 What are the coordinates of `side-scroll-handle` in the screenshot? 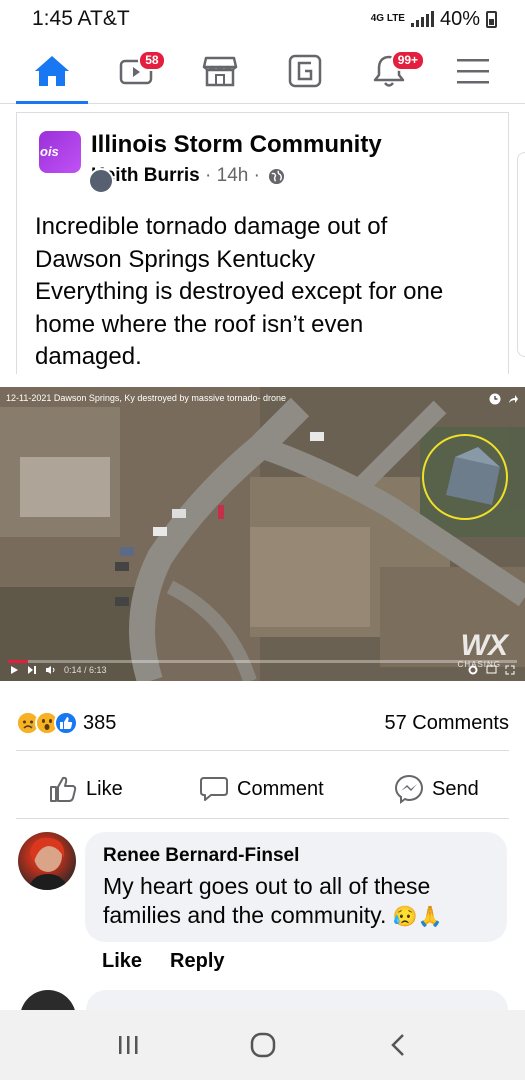 It's located at (521, 254).